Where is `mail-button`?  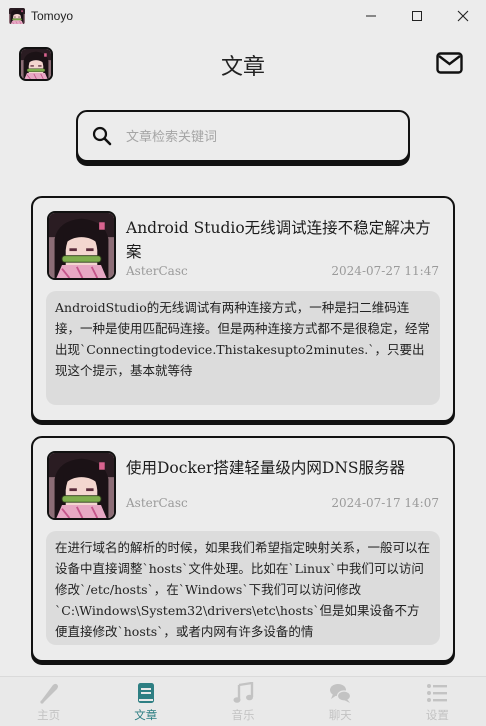
mail-button is located at coordinates (449, 63).